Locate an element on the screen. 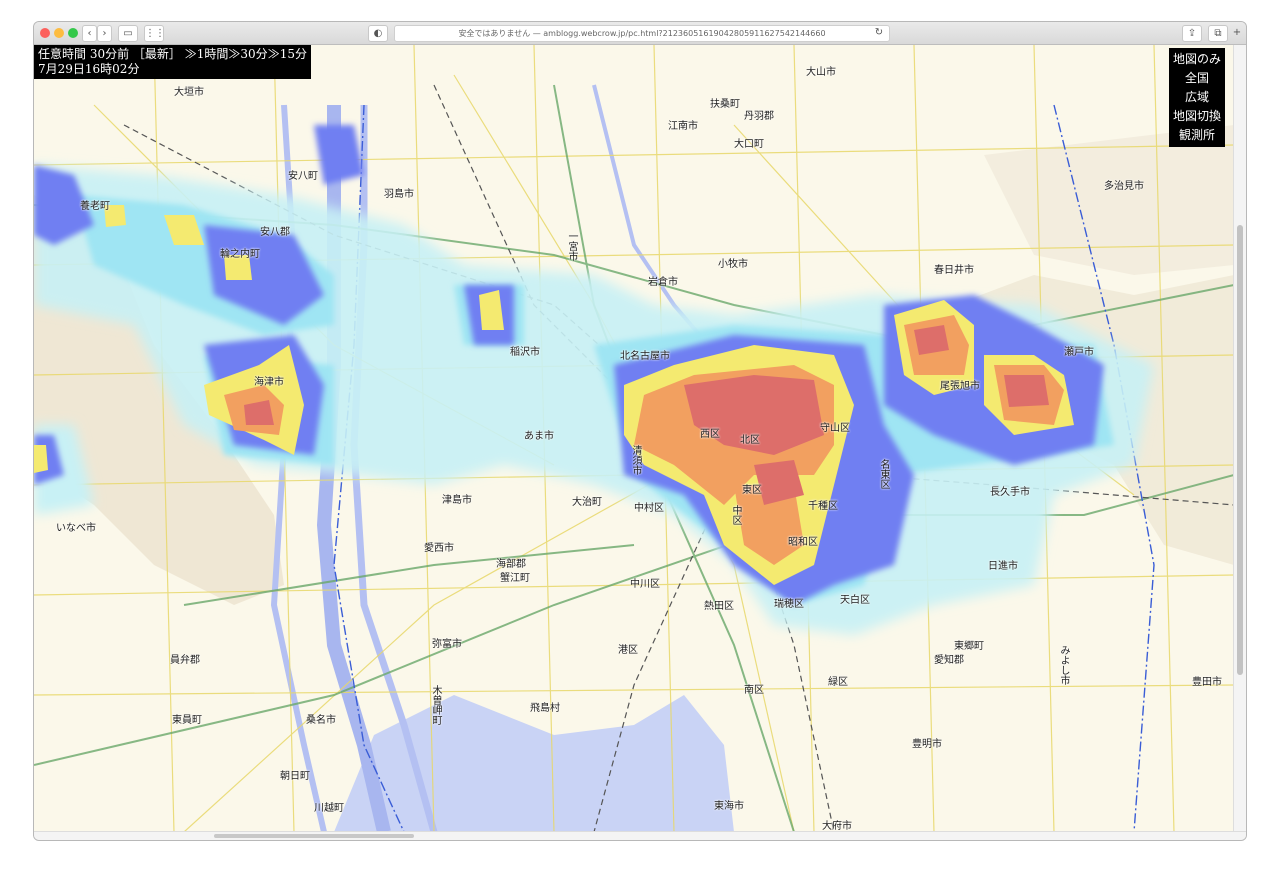 This screenshot has height=886, width=1280. place-label: 豊田市 is located at coordinates (1207, 682).